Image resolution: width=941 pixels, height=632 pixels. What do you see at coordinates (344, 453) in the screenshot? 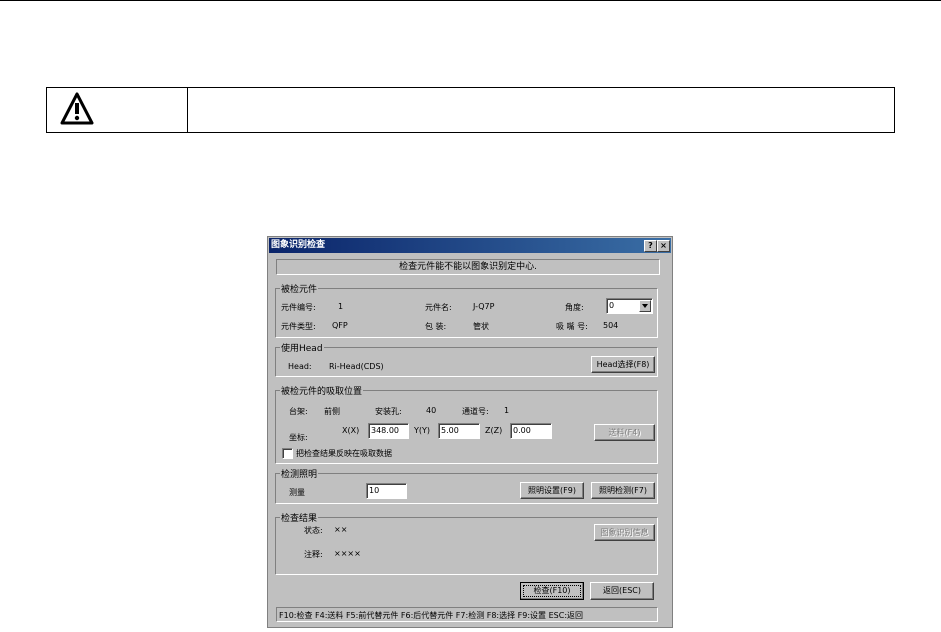
I see `reflect-checkbox-label: 把检查结果反映在吸取数据` at bounding box center [344, 453].